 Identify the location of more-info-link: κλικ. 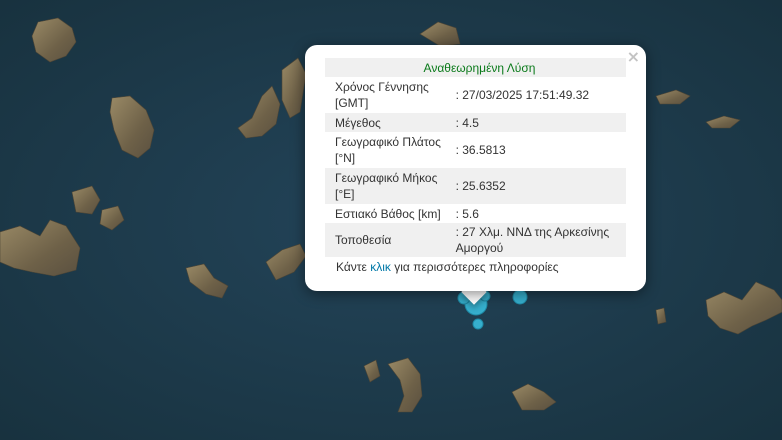
(380, 267).